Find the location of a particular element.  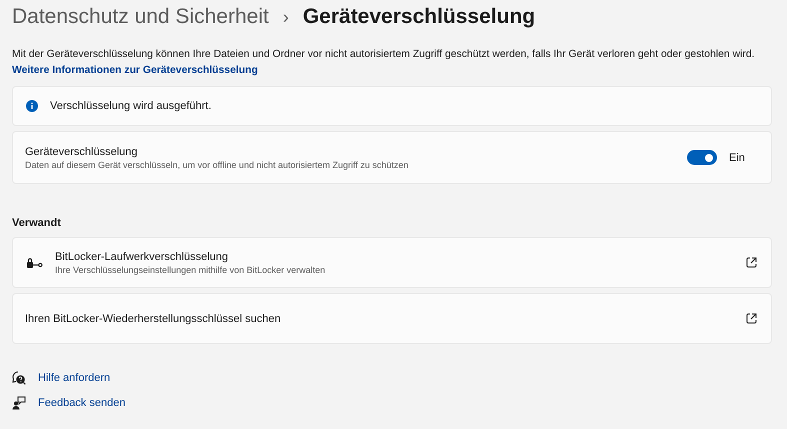

section-heading: Verwandt is located at coordinates (37, 223).